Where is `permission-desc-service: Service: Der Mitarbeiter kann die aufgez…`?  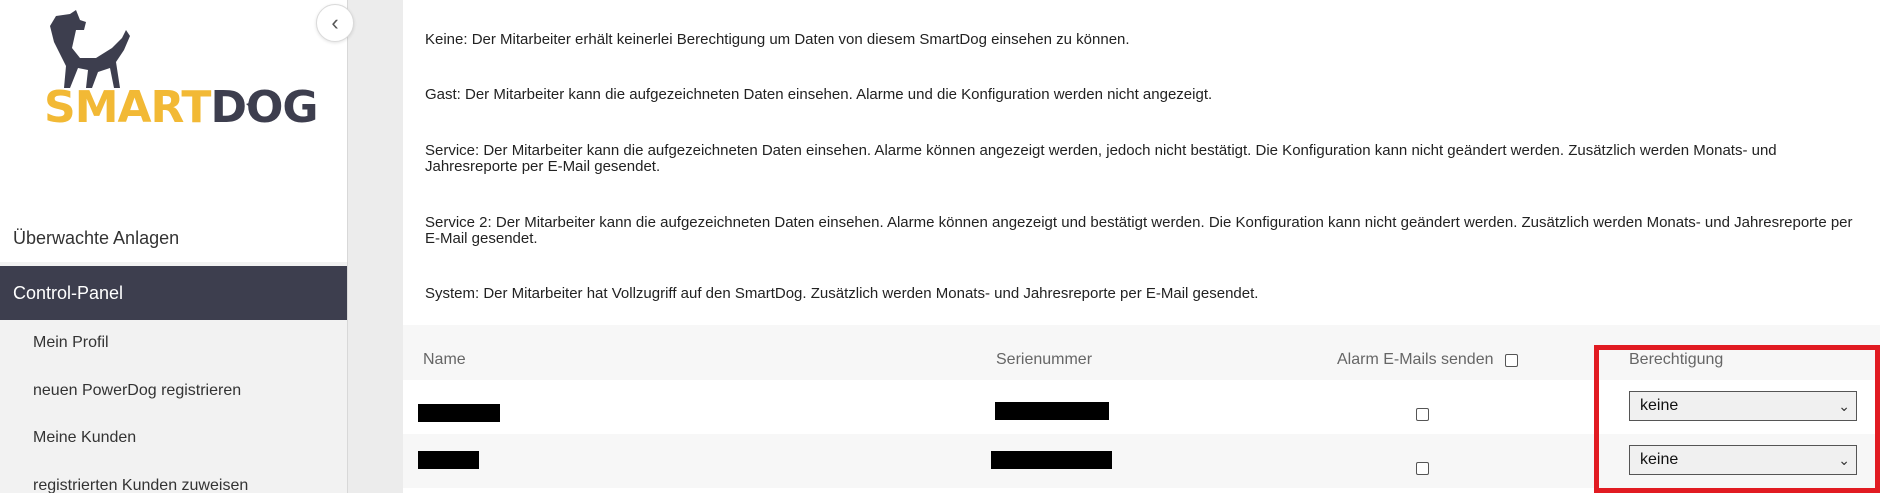 permission-desc-service: Service: Der Mitarbeiter kann die aufgez… is located at coordinates (1101, 158).